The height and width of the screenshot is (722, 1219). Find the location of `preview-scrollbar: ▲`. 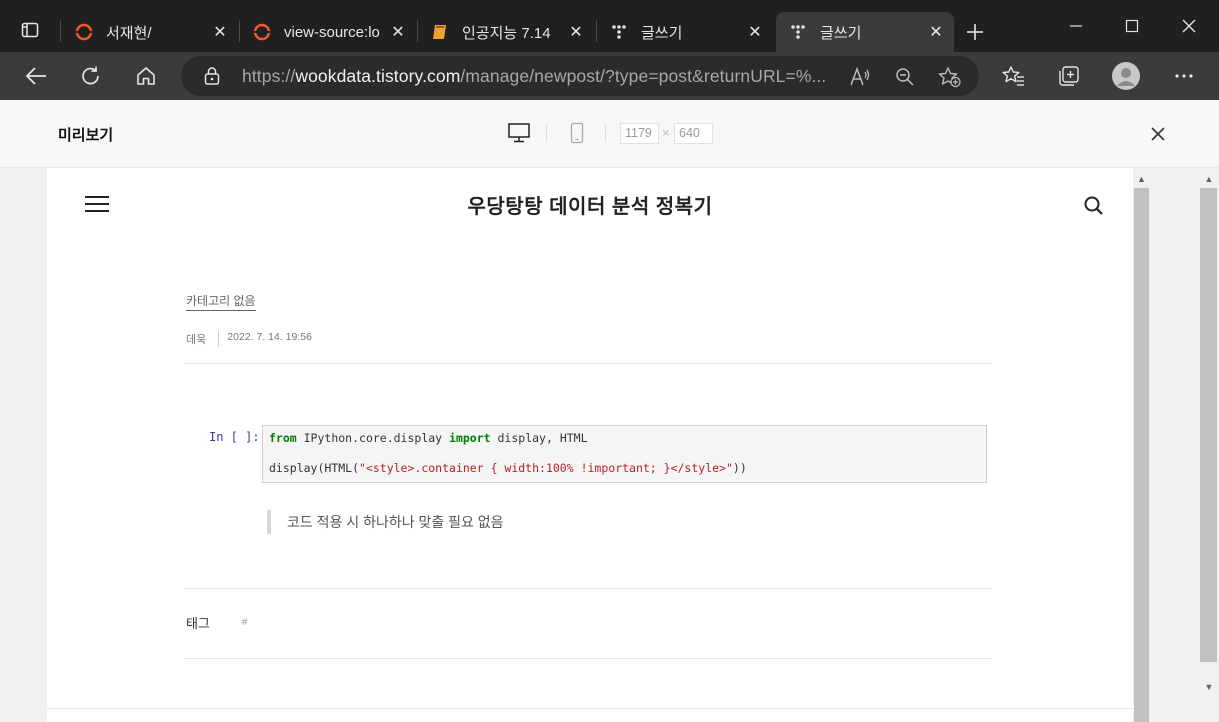

preview-scrollbar: ▲ is located at coordinates (1141, 445).